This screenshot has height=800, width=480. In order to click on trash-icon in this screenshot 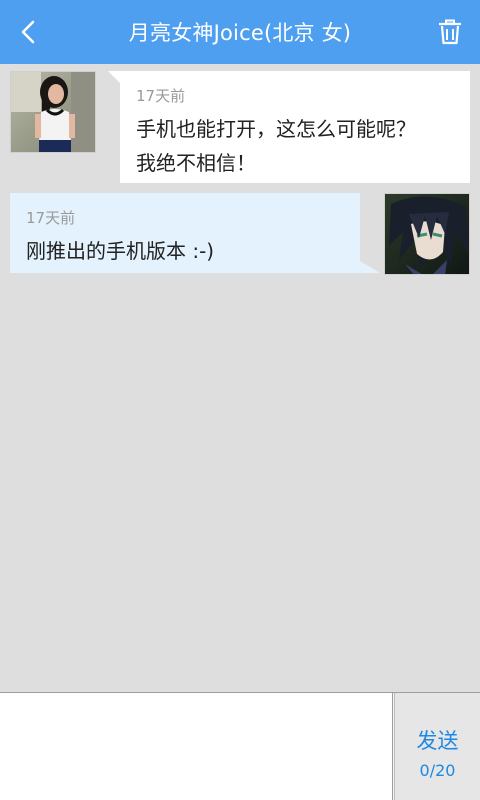, I will do `click(450, 32)`.